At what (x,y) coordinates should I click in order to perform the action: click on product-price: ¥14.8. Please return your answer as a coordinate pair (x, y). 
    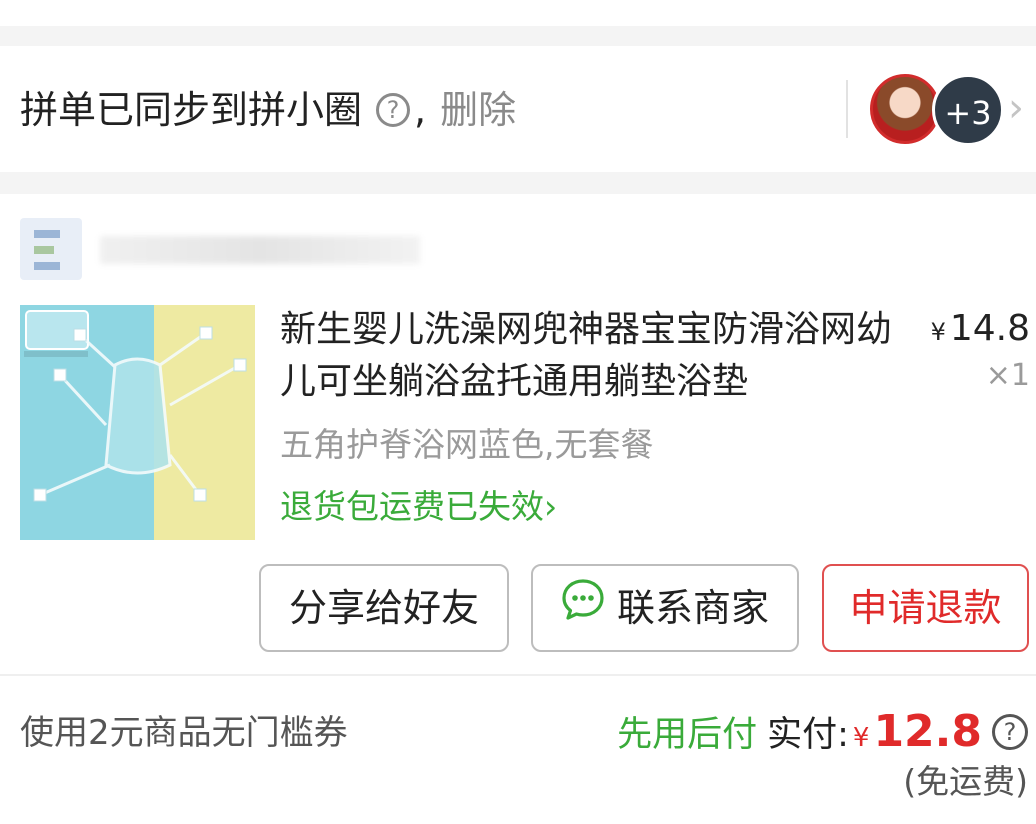
    Looking at the image, I should click on (975, 330).